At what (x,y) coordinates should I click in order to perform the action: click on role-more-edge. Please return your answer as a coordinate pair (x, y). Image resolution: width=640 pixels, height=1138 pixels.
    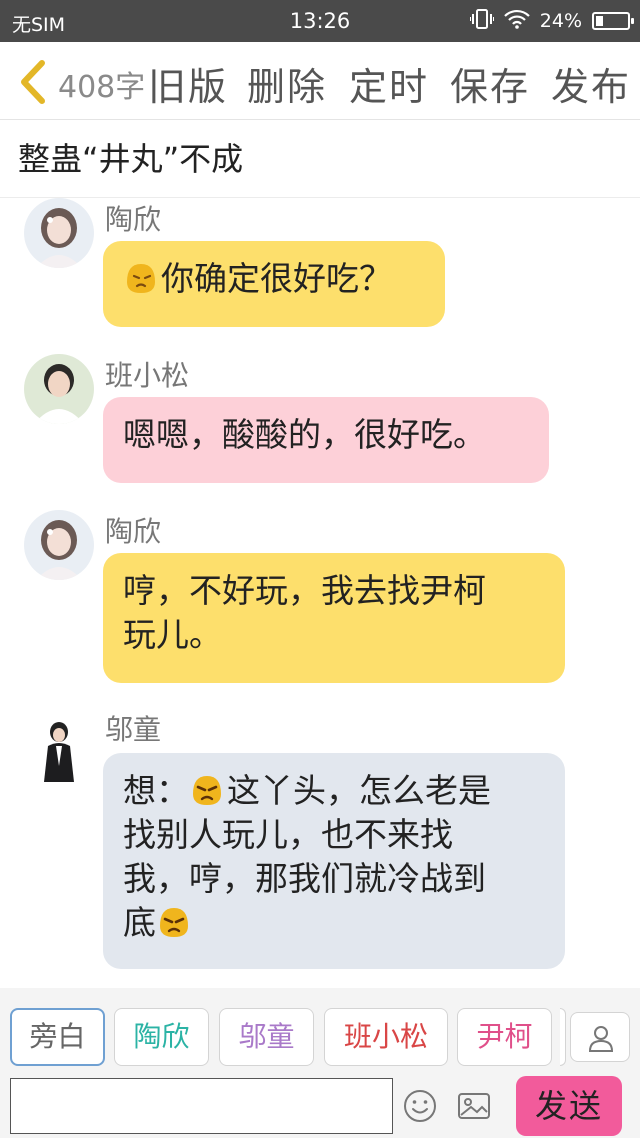
    Looking at the image, I should click on (563, 1037).